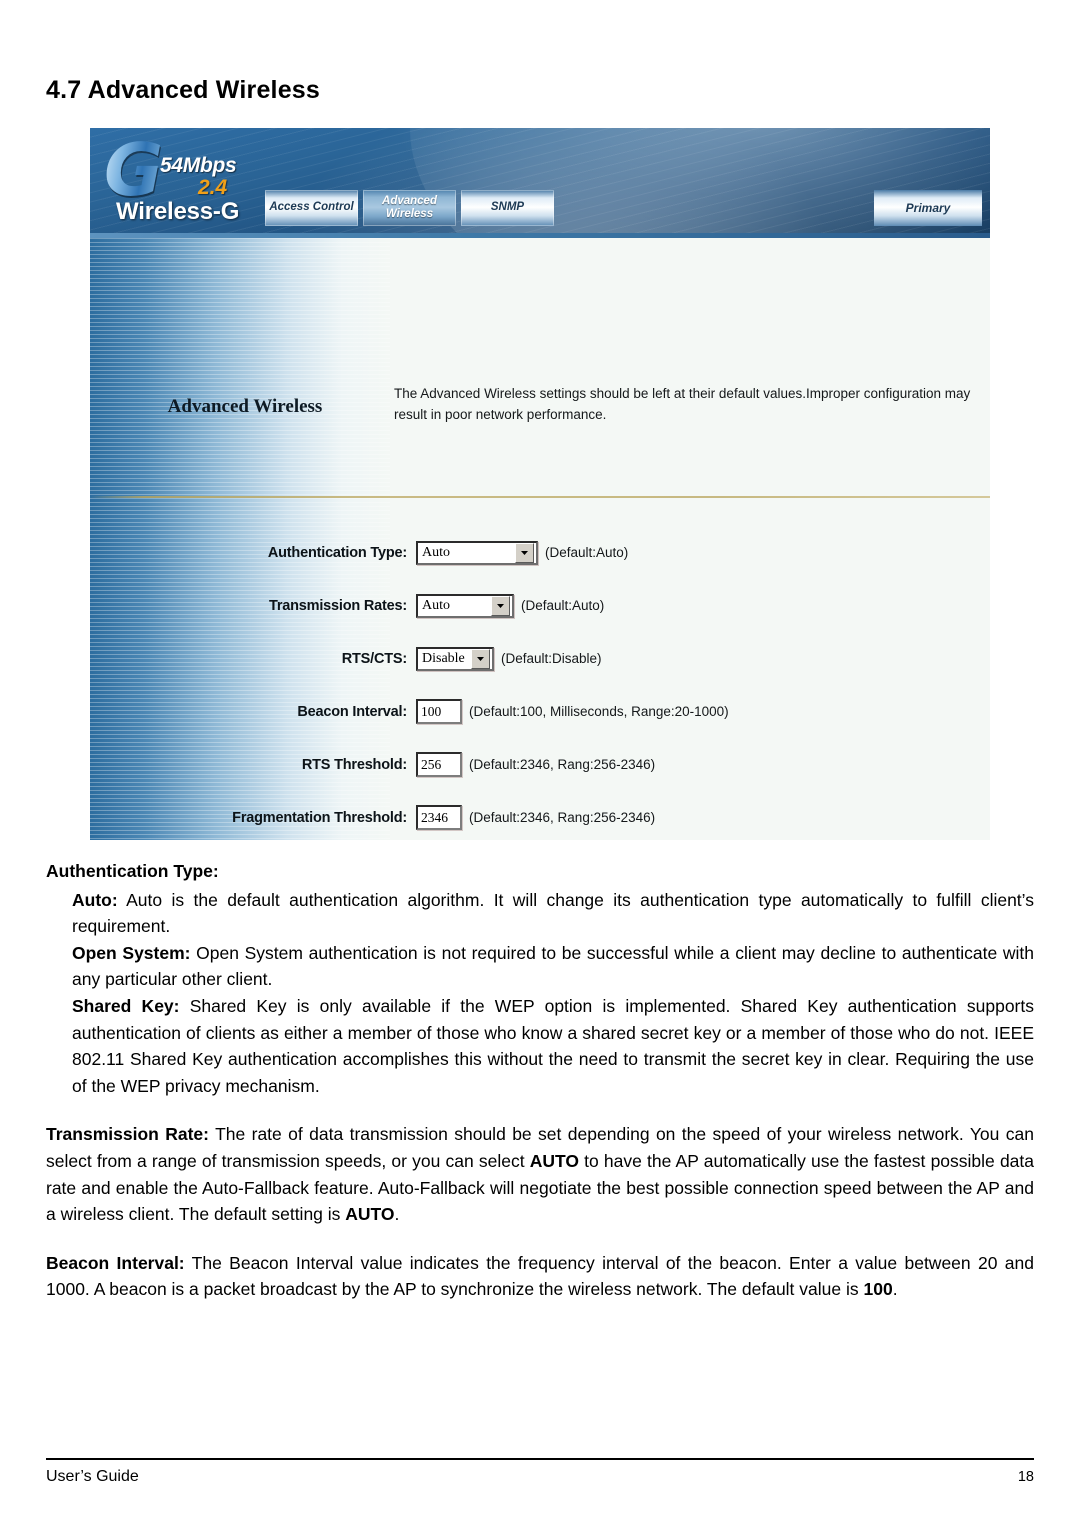 The height and width of the screenshot is (1528, 1080). I want to click on logo-band-label: 2.4, so click(213, 187).